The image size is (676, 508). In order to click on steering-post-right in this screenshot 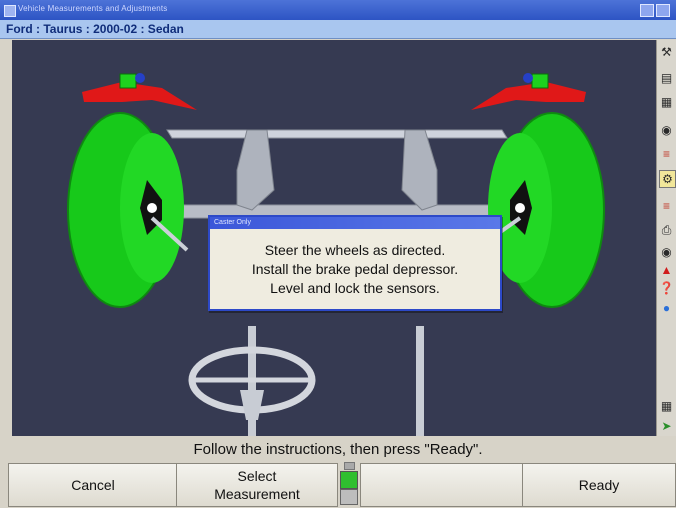, I will do `click(420, 381)`.